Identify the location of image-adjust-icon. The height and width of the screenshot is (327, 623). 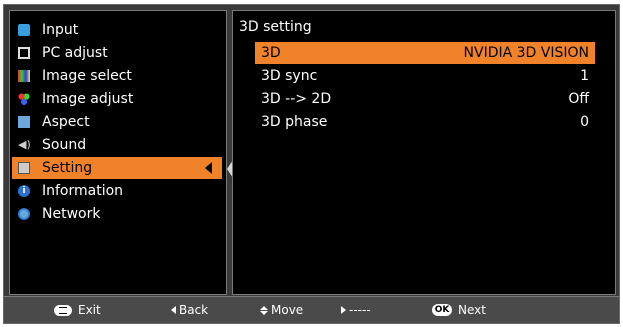
(24, 99).